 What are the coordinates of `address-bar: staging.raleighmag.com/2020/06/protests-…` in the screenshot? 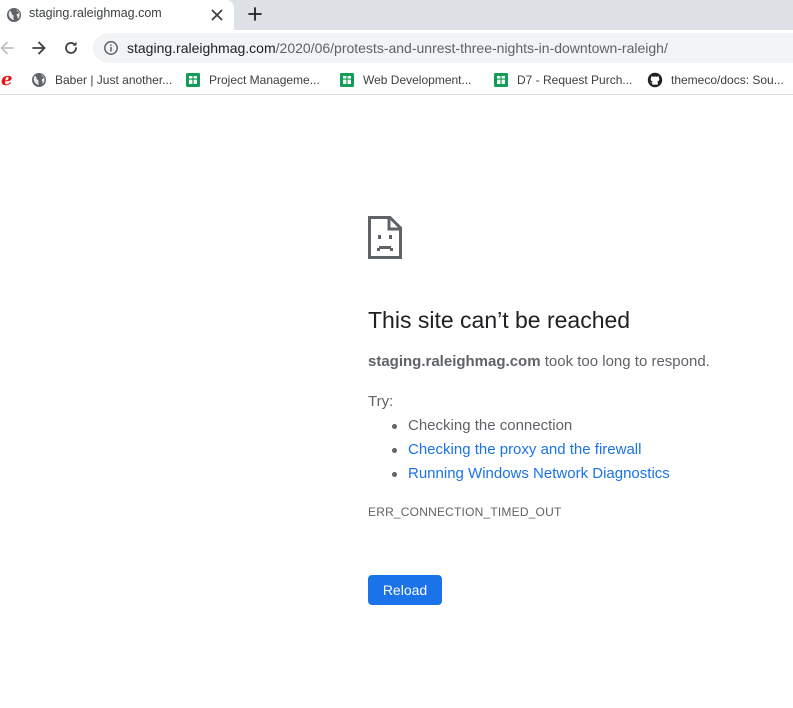 It's located at (443, 48).